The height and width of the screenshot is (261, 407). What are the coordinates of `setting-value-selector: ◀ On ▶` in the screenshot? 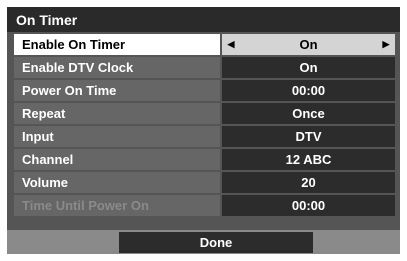 It's located at (308, 44).